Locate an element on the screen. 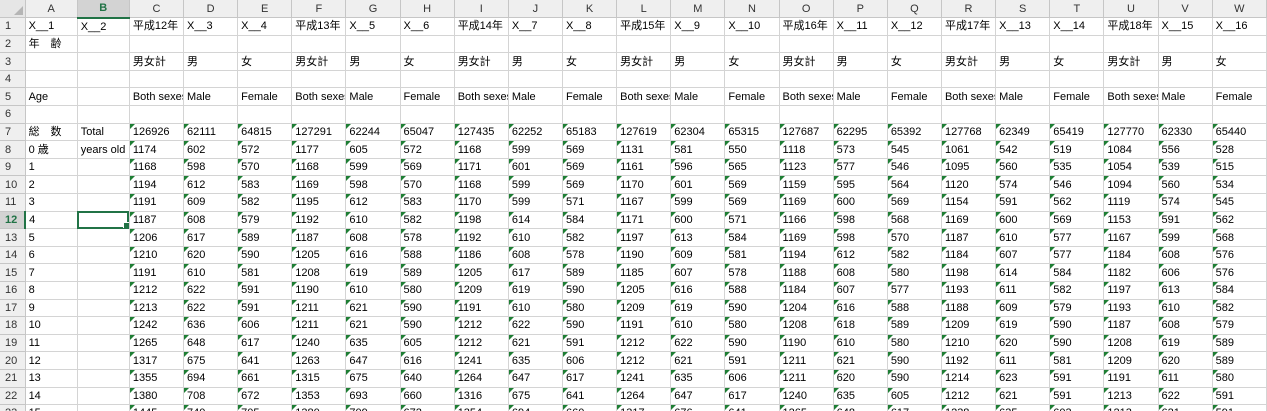 Image resolution: width=1267 pixels, height=411 pixels. cell-f1: 平成13年 is located at coordinates (319, 26).